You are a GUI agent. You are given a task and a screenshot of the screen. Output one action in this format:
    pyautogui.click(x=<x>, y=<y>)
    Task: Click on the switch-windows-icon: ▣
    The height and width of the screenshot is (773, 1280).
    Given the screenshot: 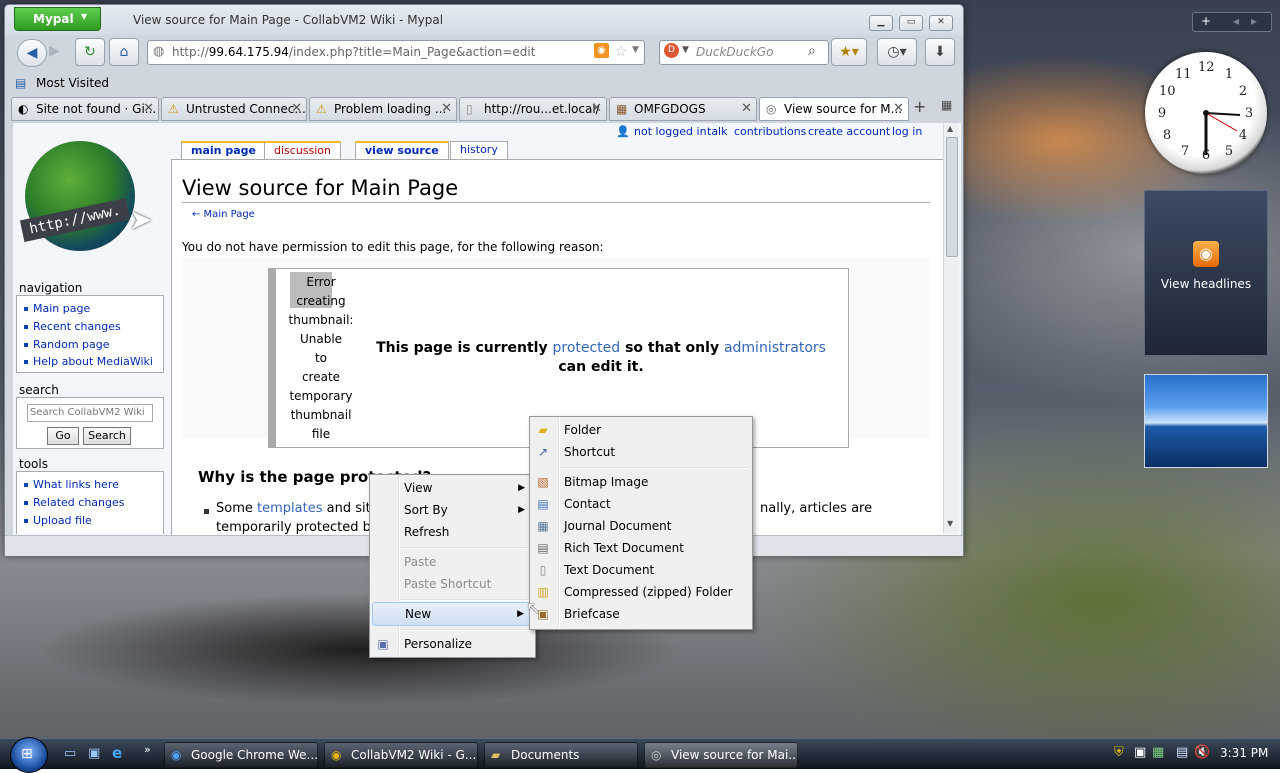 What is the action you would take?
    pyautogui.click(x=94, y=753)
    